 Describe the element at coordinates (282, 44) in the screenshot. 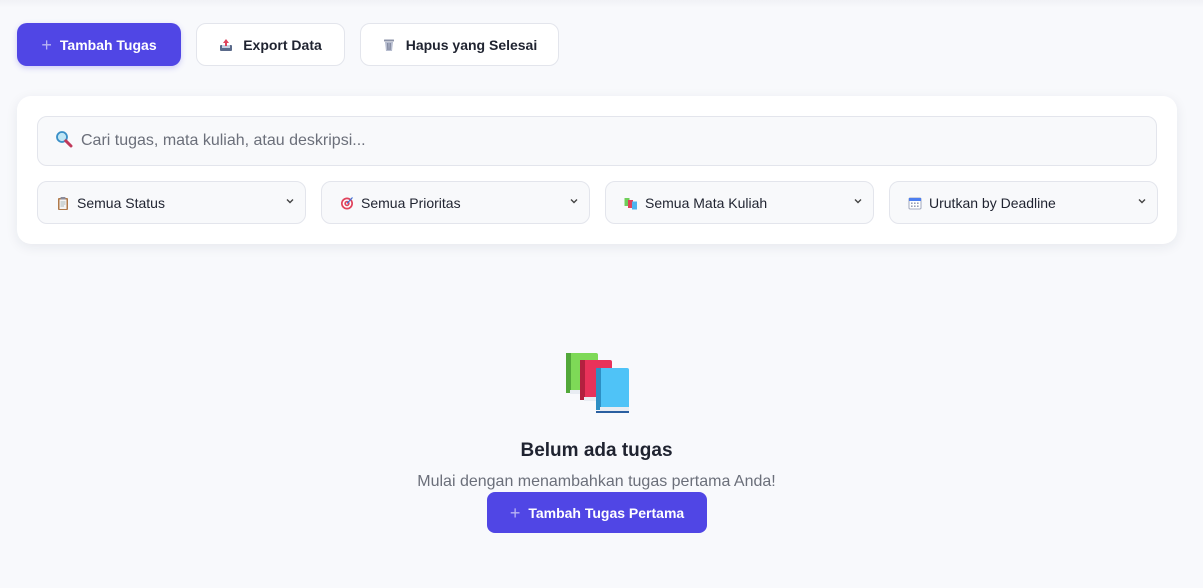

I see `export-data-label: Export Data` at that location.